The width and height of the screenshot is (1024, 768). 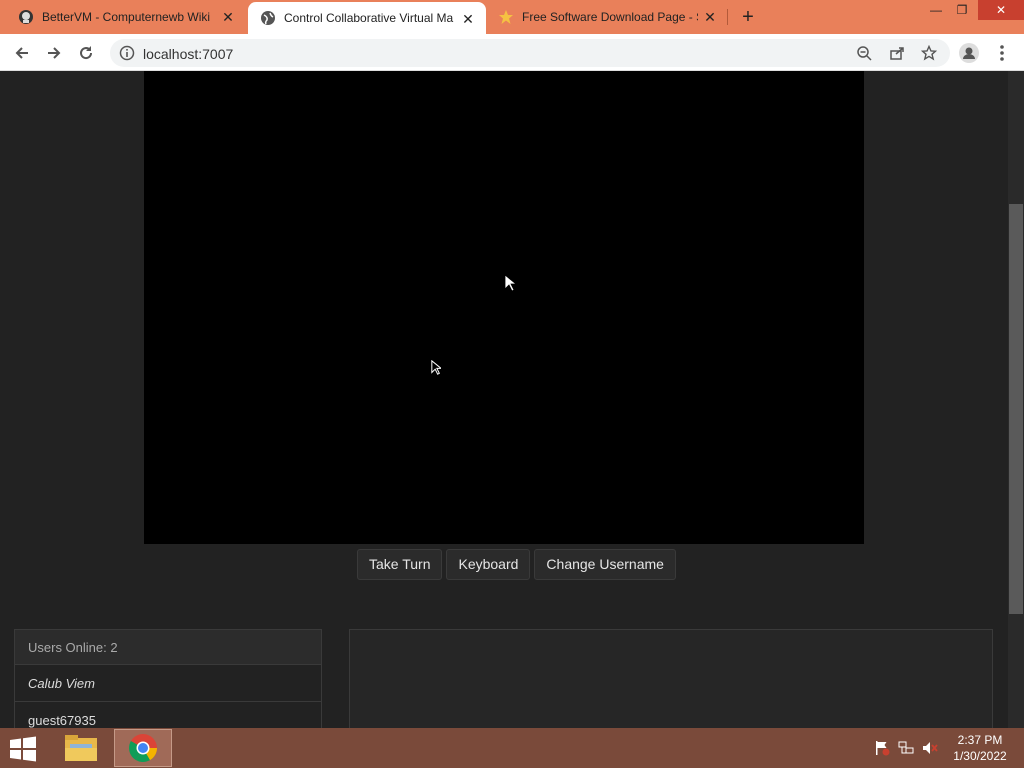 What do you see at coordinates (1001, 10) in the screenshot?
I see `close-window-button: ✕` at bounding box center [1001, 10].